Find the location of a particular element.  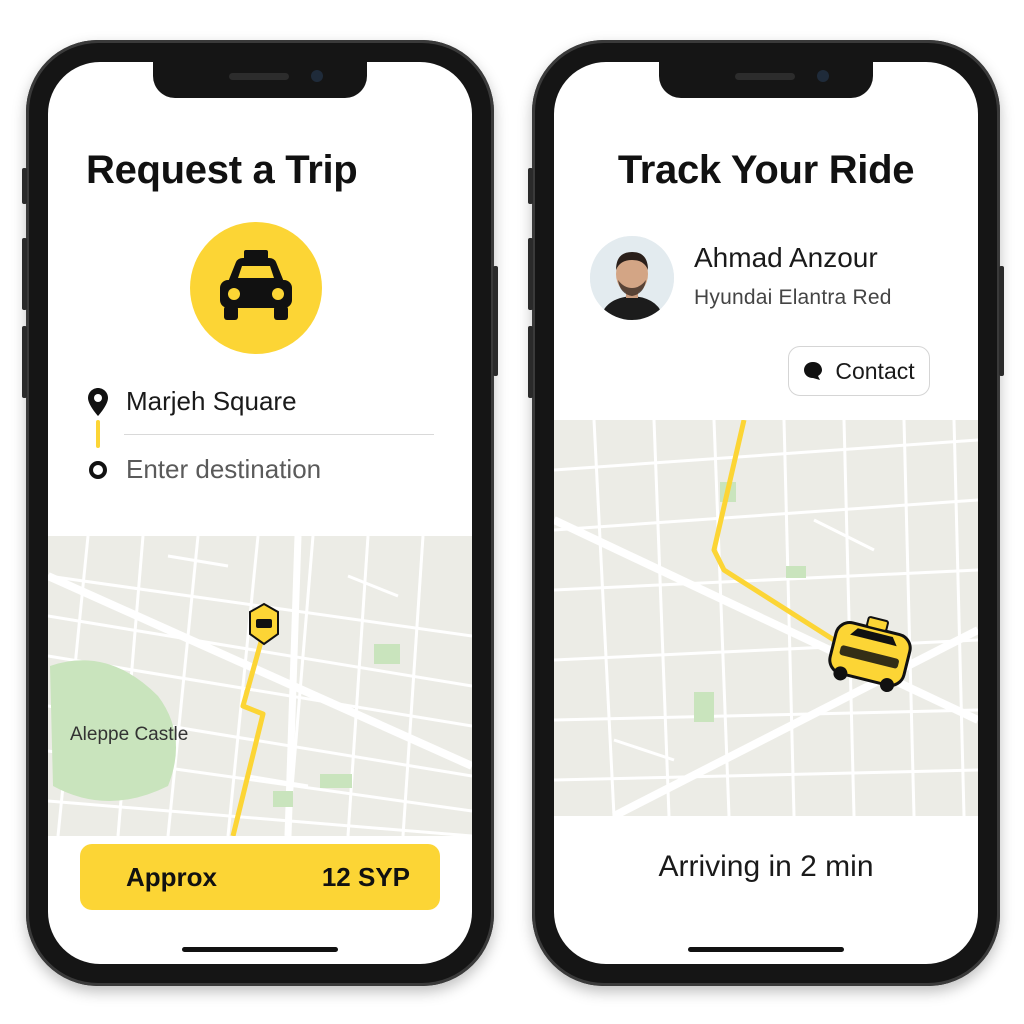

car-info: Hyundai Elantra Red is located at coordinates (793, 297).